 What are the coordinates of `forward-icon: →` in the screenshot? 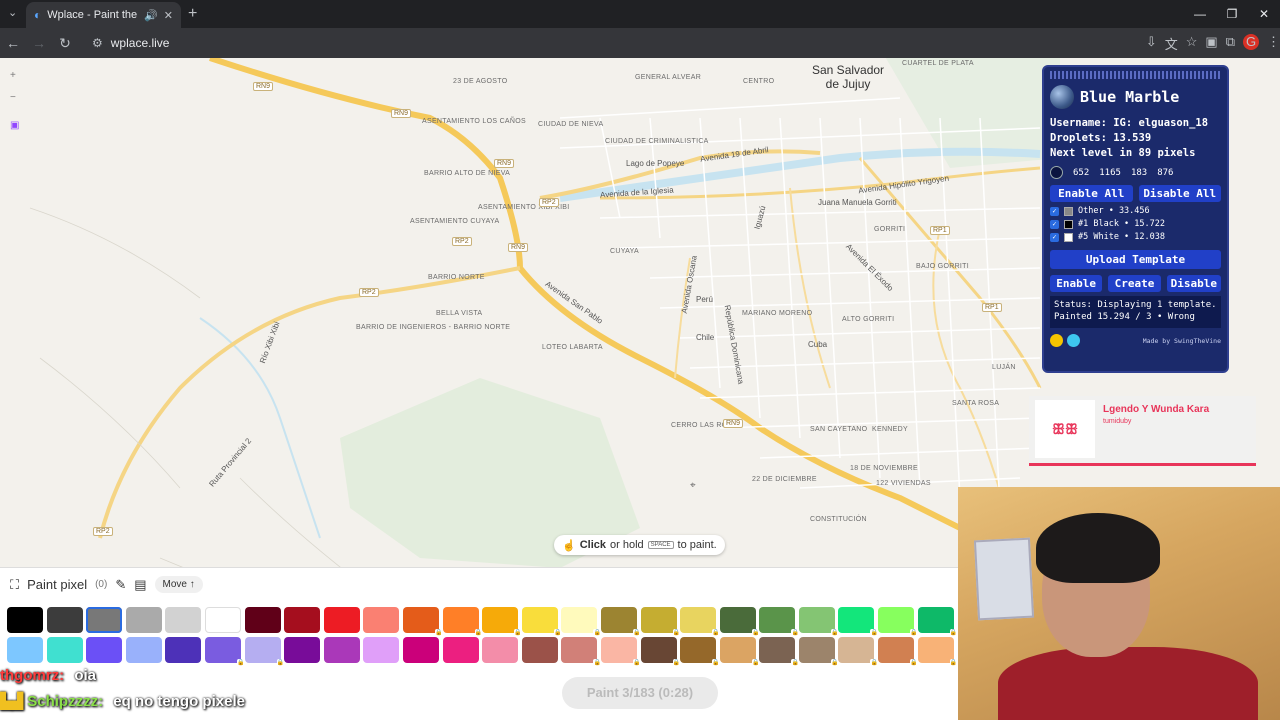 It's located at (39, 43).